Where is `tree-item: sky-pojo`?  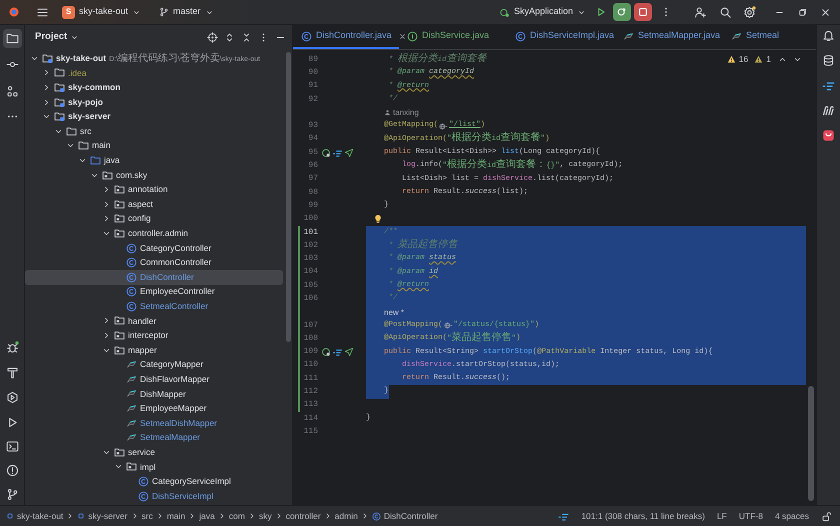 tree-item: sky-pojo is located at coordinates (154, 102).